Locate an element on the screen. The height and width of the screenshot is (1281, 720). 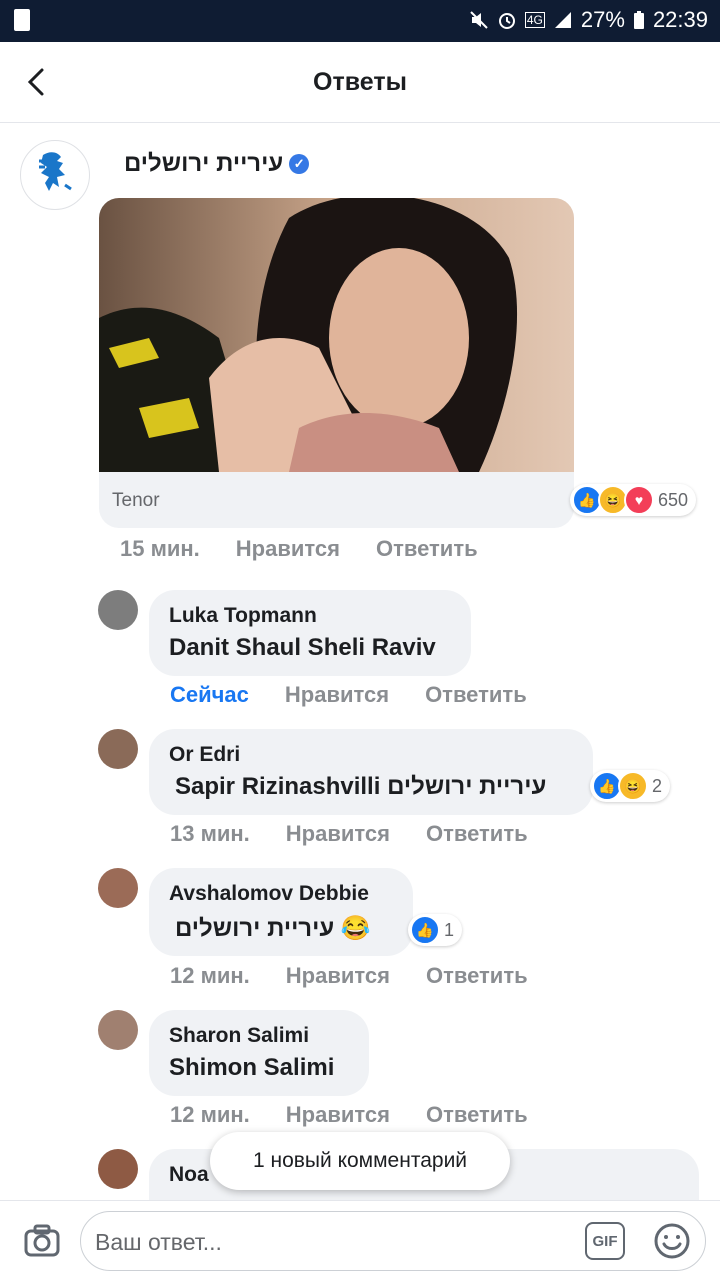
page-title: Ответы is located at coordinates (360, 82).